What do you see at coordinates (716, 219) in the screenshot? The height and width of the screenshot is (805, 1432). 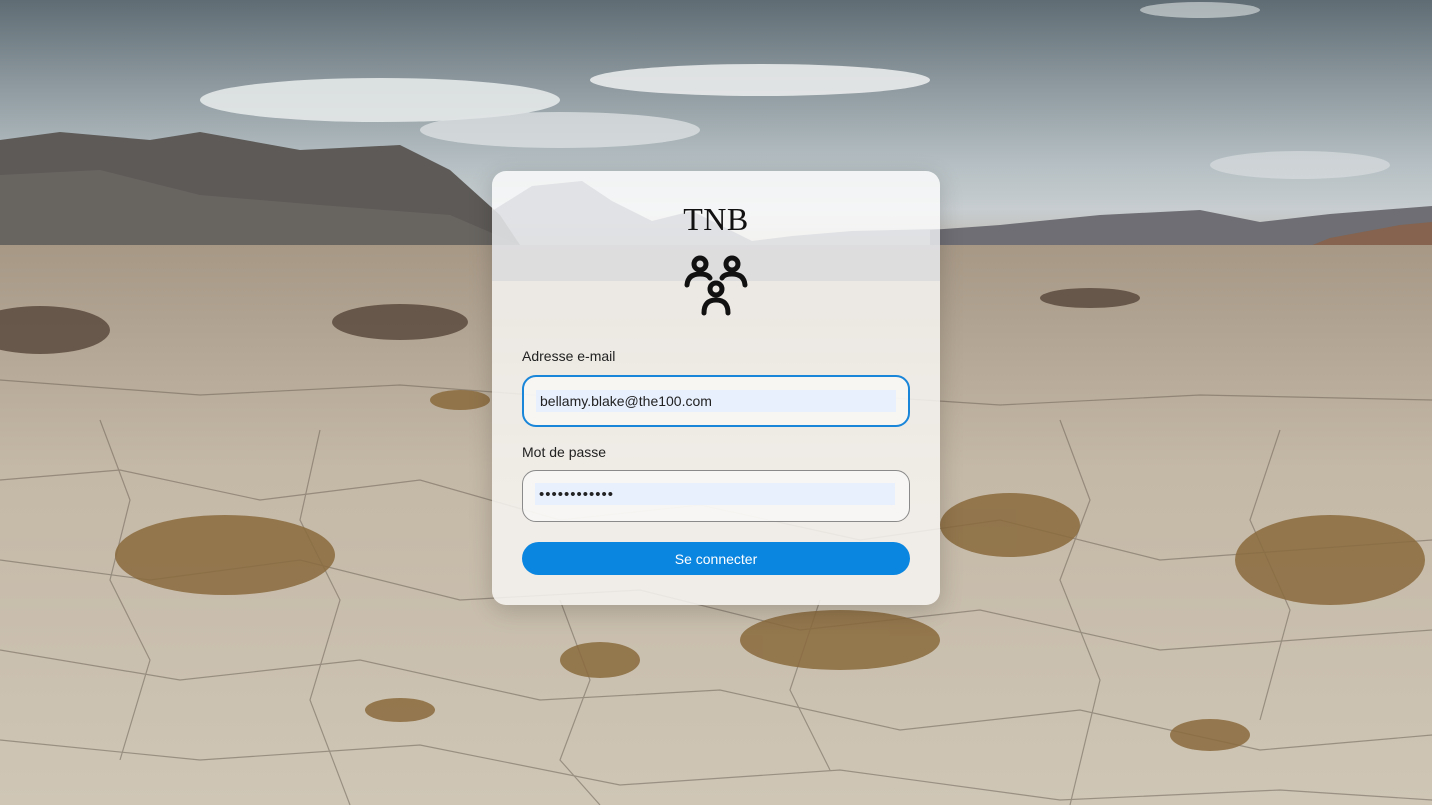 I see `brand-title: TNB` at bounding box center [716, 219].